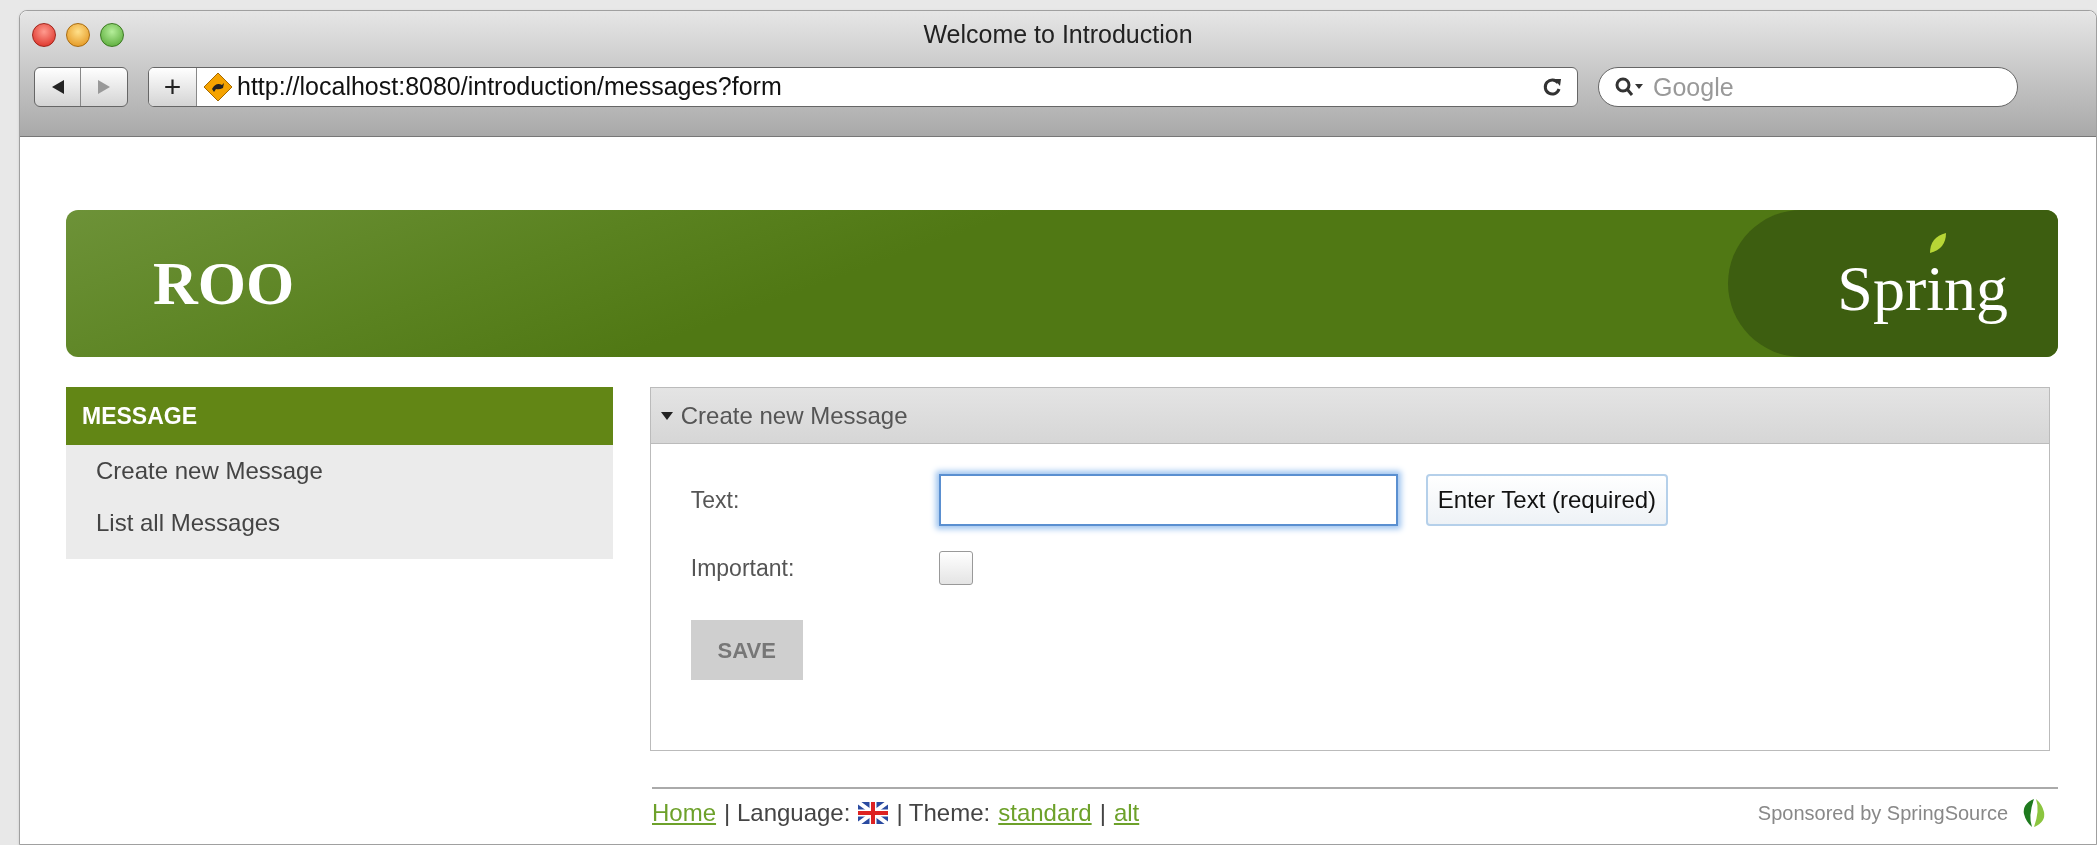 The height and width of the screenshot is (845, 2097). I want to click on sponsor-text: Sponsored by SpringSource, so click(1882, 813).